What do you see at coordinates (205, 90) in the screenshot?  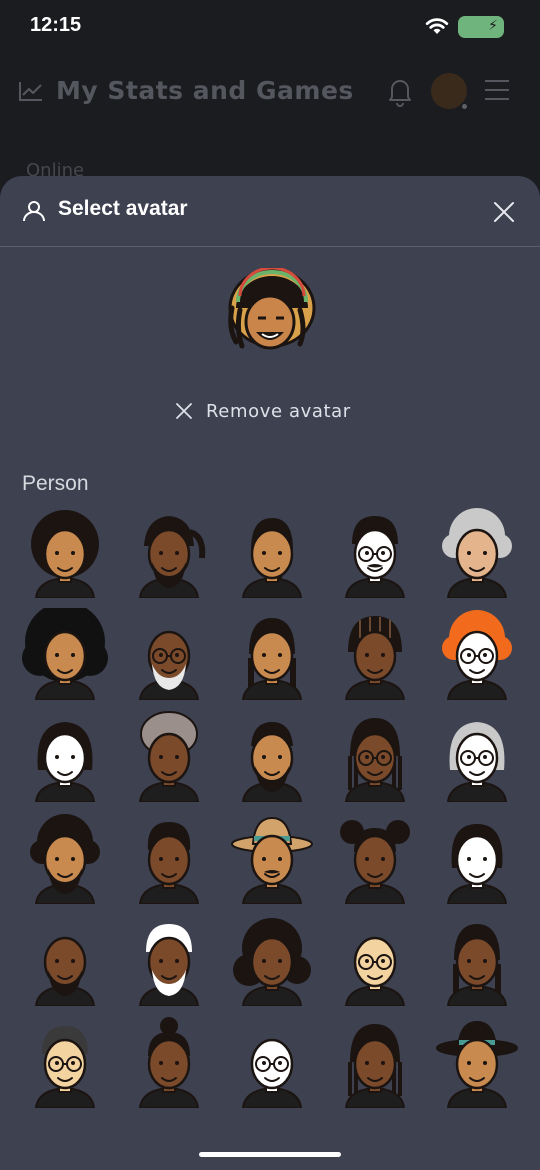 I see `app-title: My Stats and Games` at bounding box center [205, 90].